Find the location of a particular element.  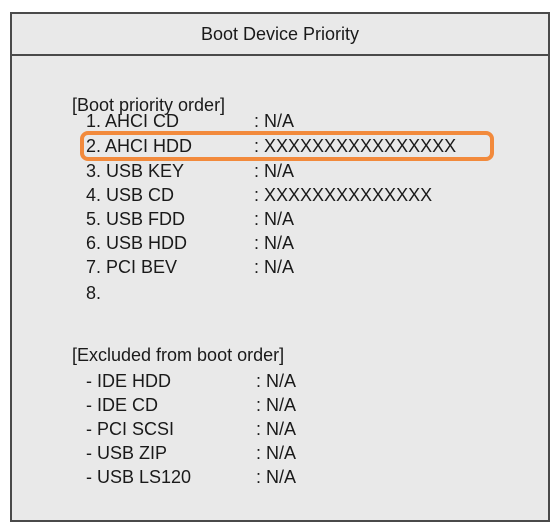

excluded-item-label: - IDE CD is located at coordinates (122, 405).